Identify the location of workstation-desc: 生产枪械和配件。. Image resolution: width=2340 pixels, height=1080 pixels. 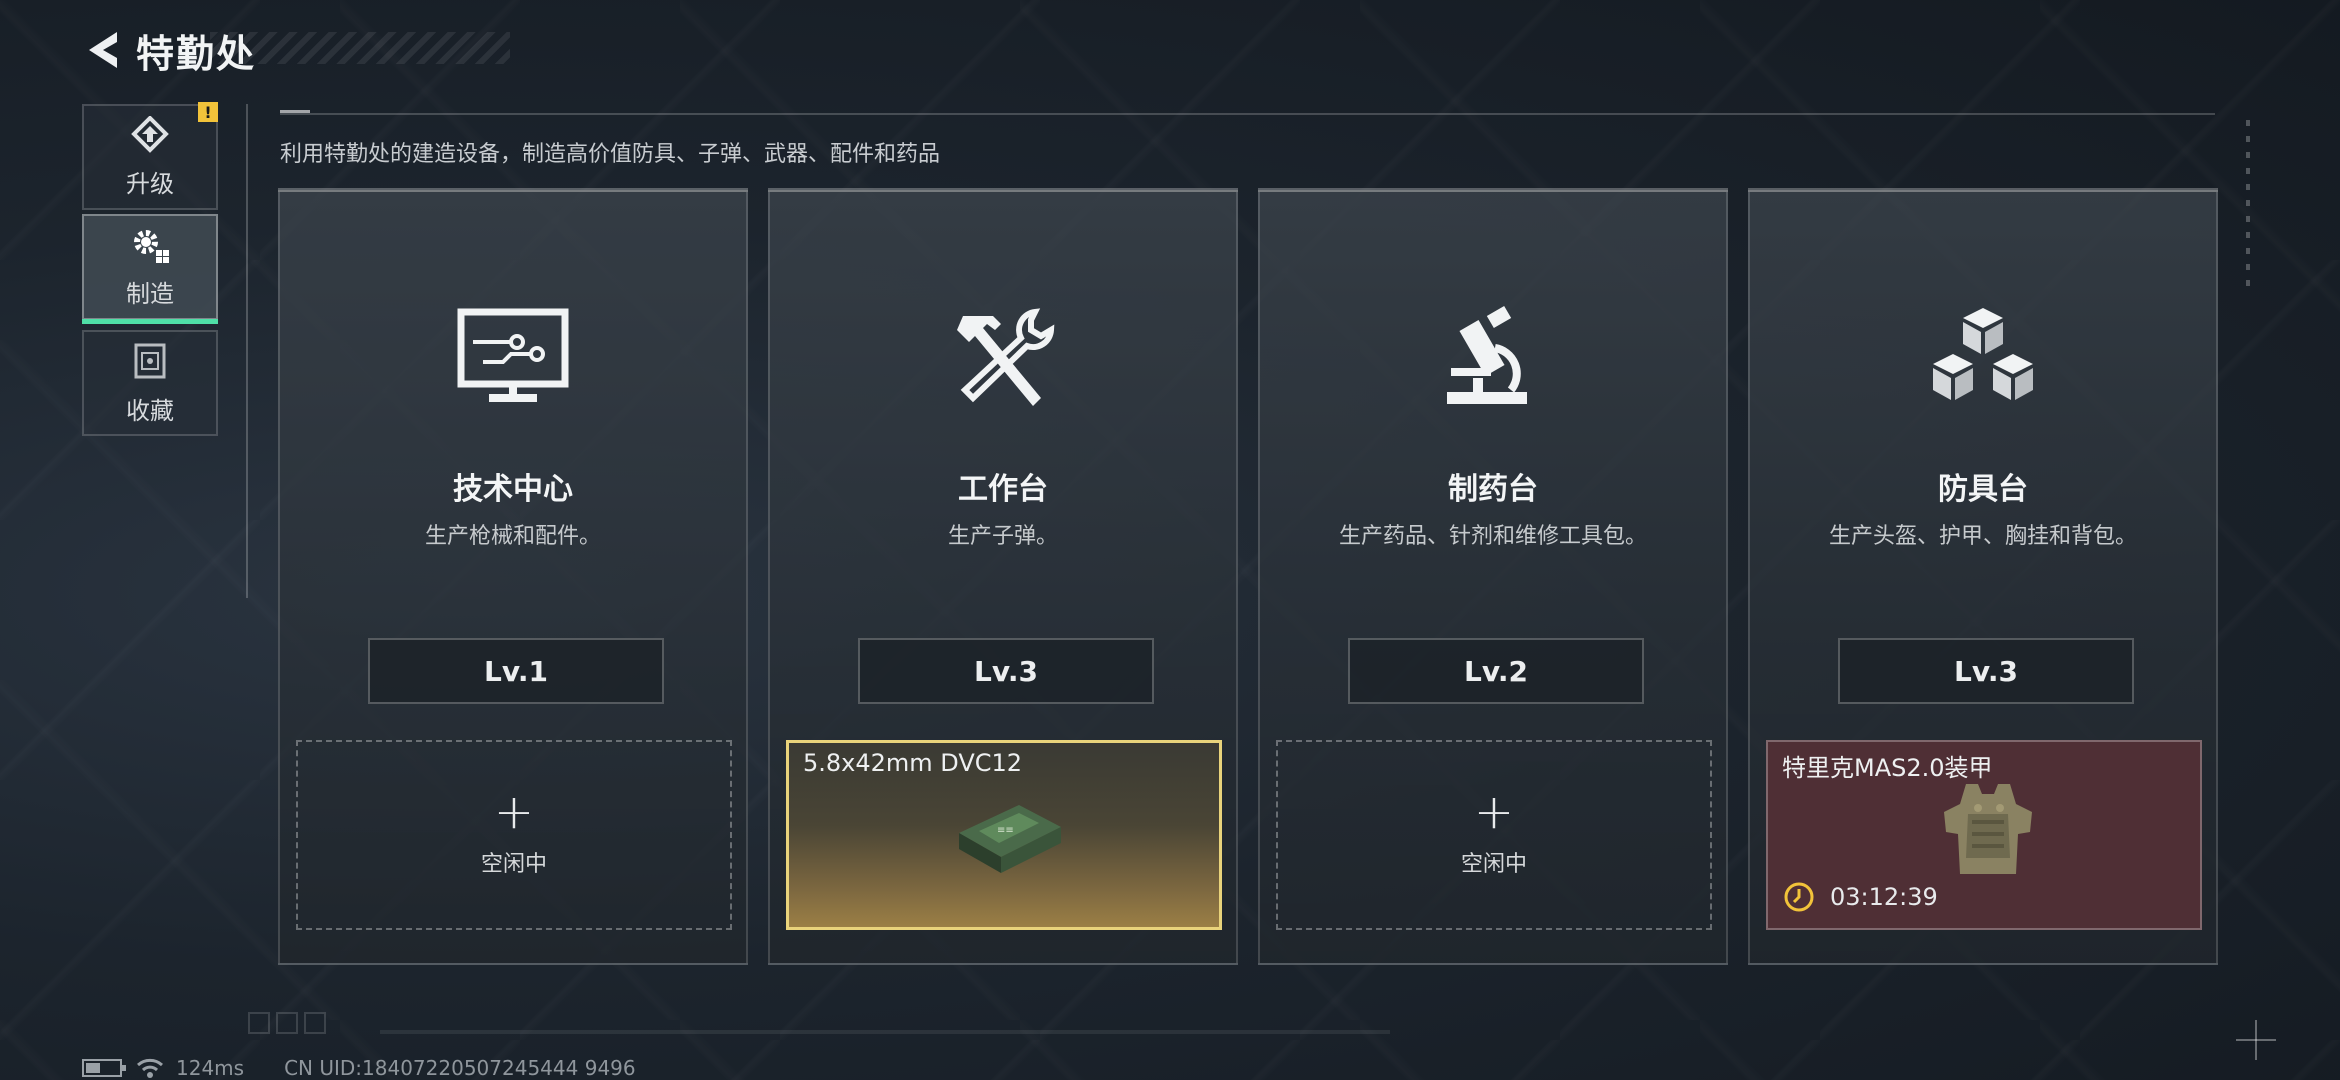
(512, 536).